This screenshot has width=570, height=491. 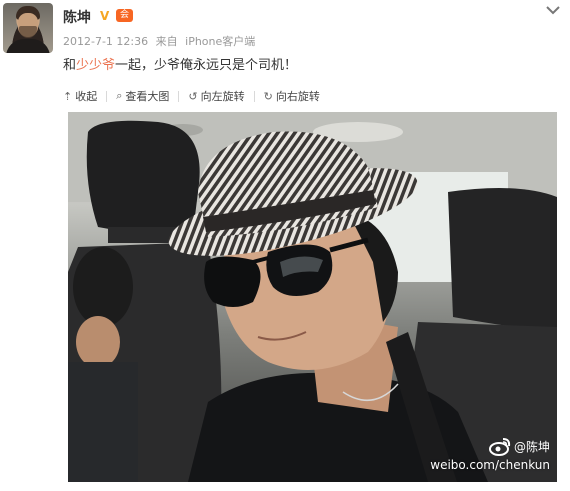 I want to click on magnifier-icon: ⌕, so click(x=119, y=95).